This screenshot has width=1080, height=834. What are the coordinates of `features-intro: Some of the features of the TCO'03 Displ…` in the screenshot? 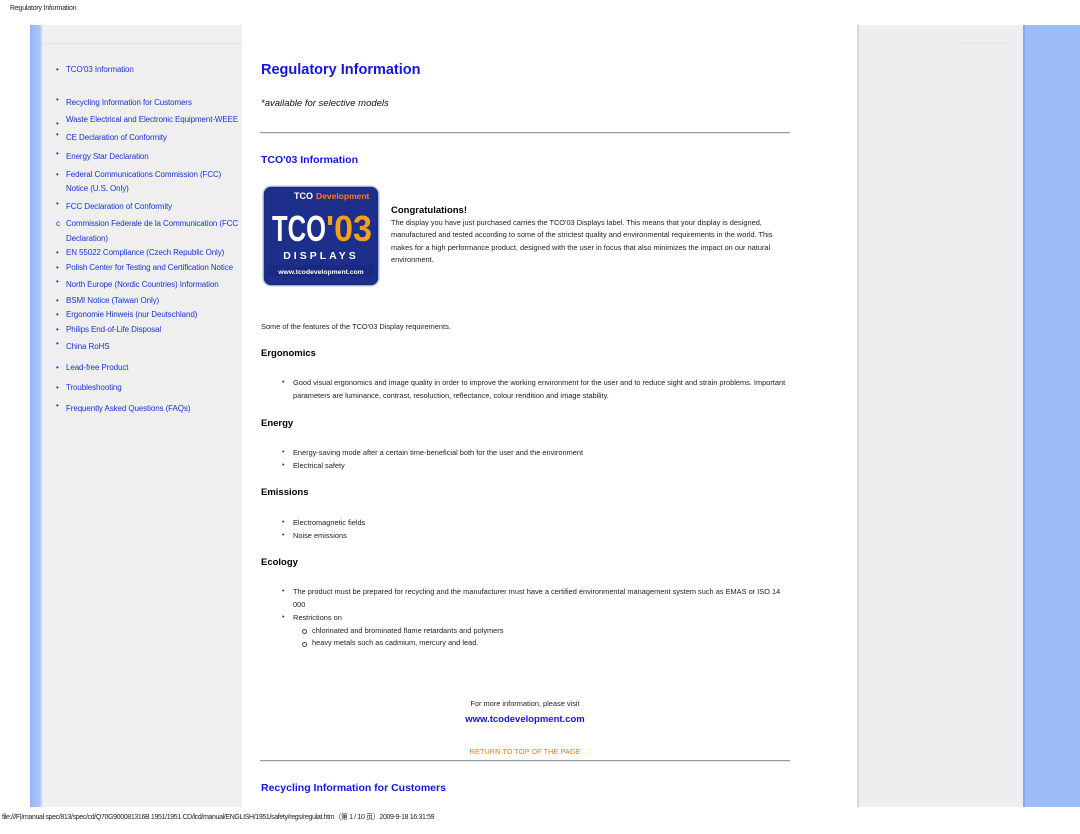 It's located at (356, 326).